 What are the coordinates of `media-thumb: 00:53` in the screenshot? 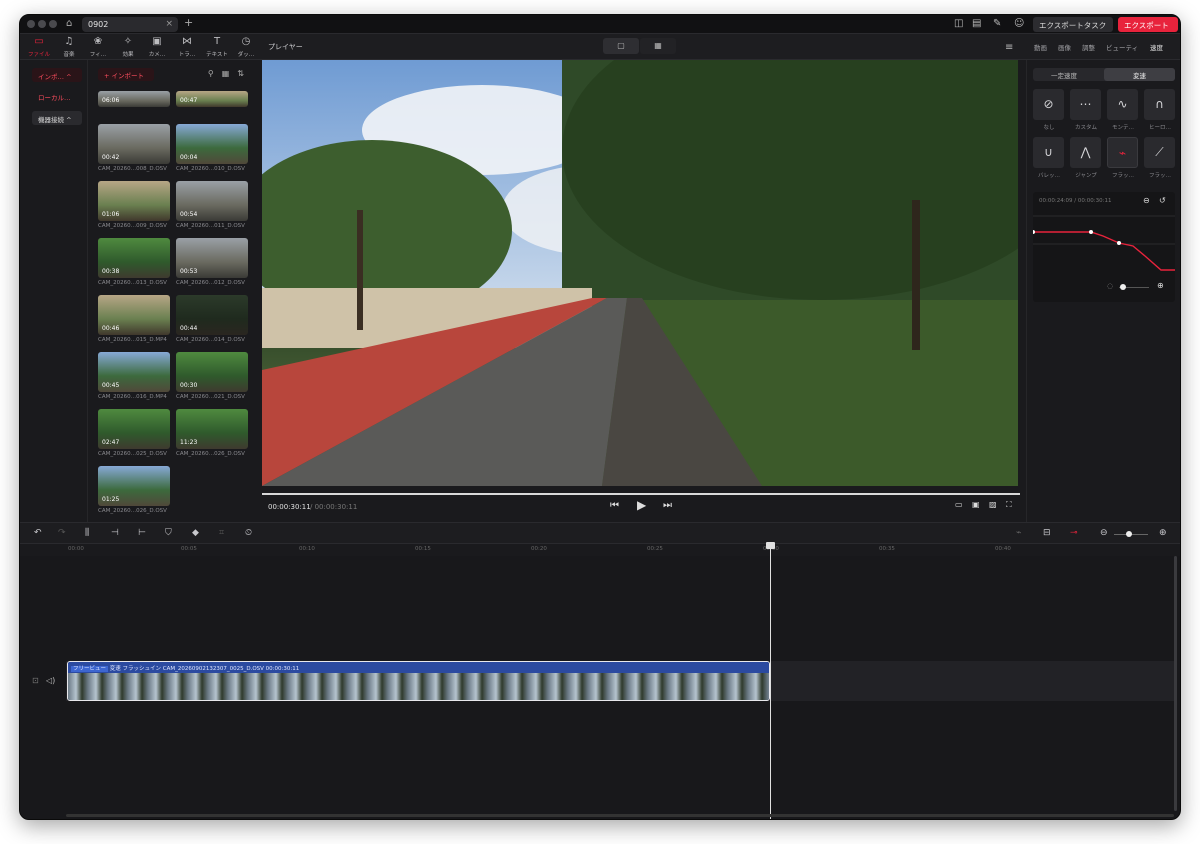 It's located at (212, 258).